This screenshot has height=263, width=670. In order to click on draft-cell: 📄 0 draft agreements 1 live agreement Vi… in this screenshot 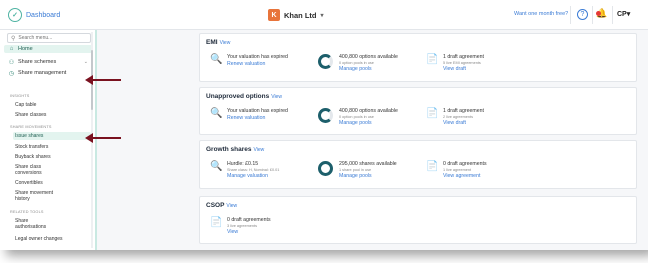, I will do `click(456, 170)`.